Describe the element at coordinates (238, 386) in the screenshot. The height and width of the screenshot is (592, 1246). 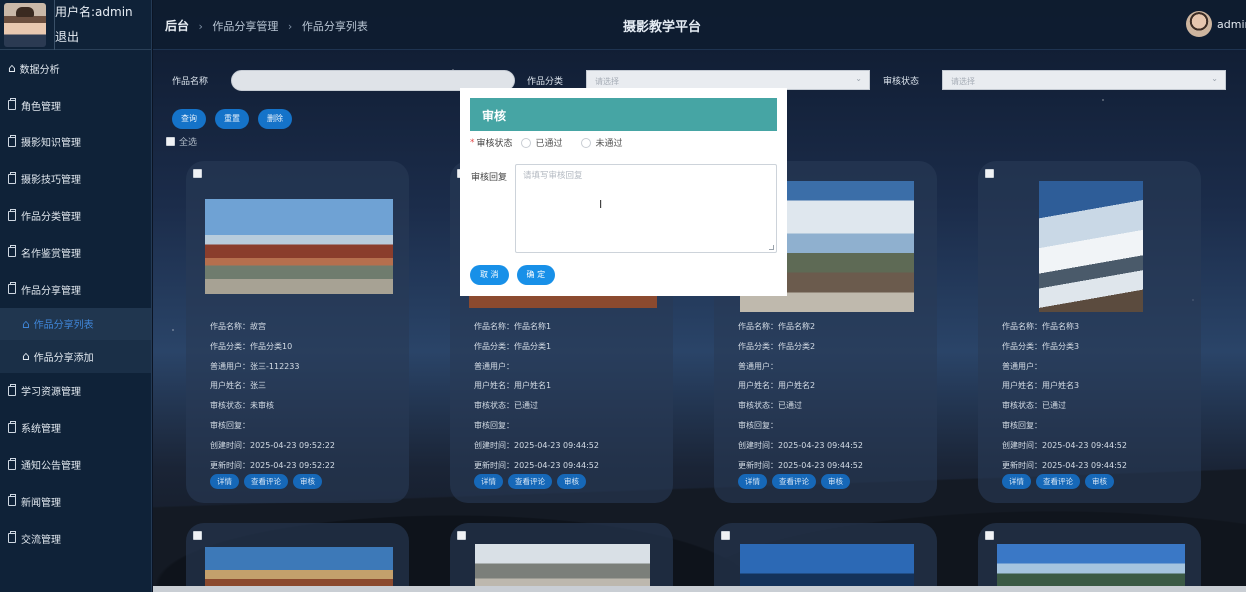
I see `card-realname: 用户姓名：张三` at that location.